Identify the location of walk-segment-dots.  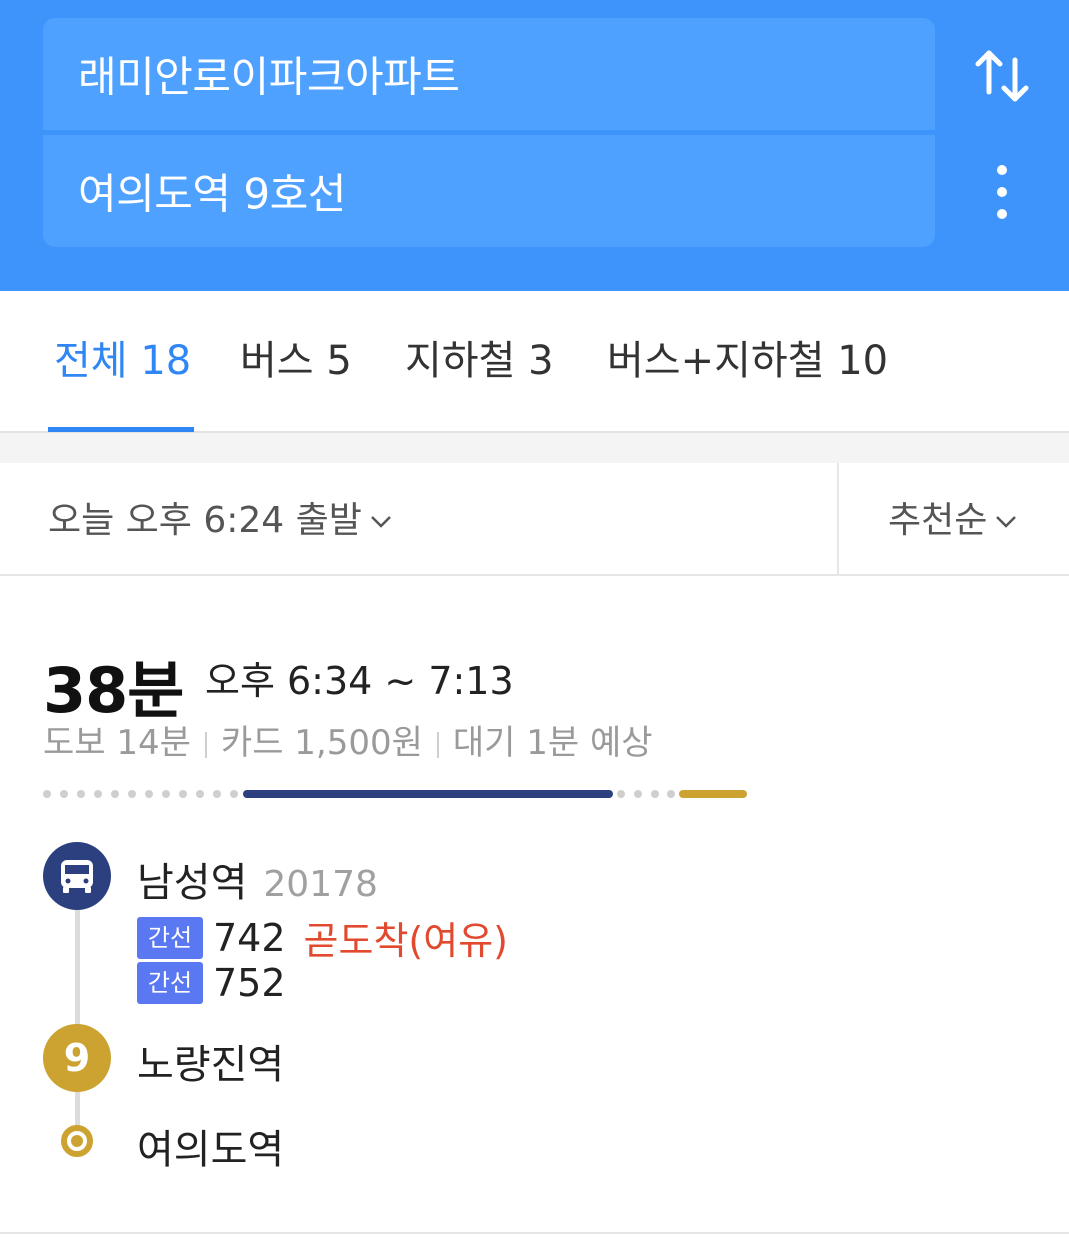
(140, 794).